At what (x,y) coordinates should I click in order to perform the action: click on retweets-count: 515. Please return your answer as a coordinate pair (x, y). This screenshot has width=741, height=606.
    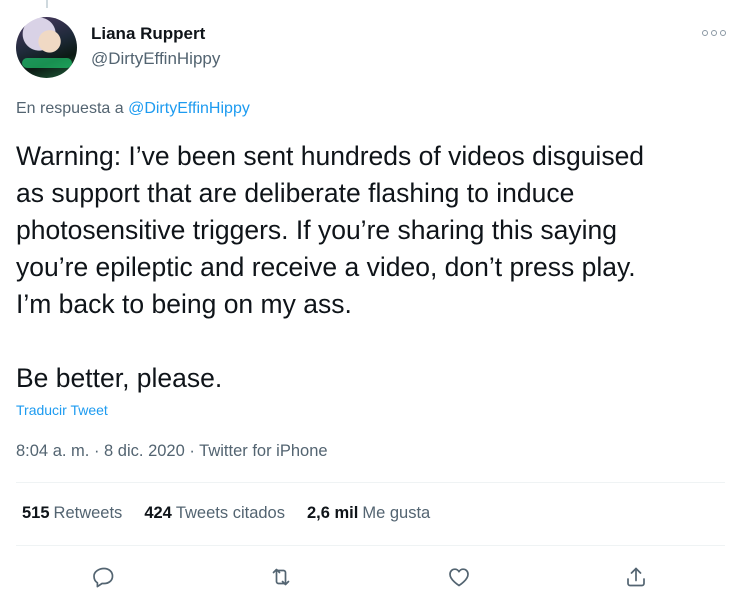
    Looking at the image, I should click on (36, 513).